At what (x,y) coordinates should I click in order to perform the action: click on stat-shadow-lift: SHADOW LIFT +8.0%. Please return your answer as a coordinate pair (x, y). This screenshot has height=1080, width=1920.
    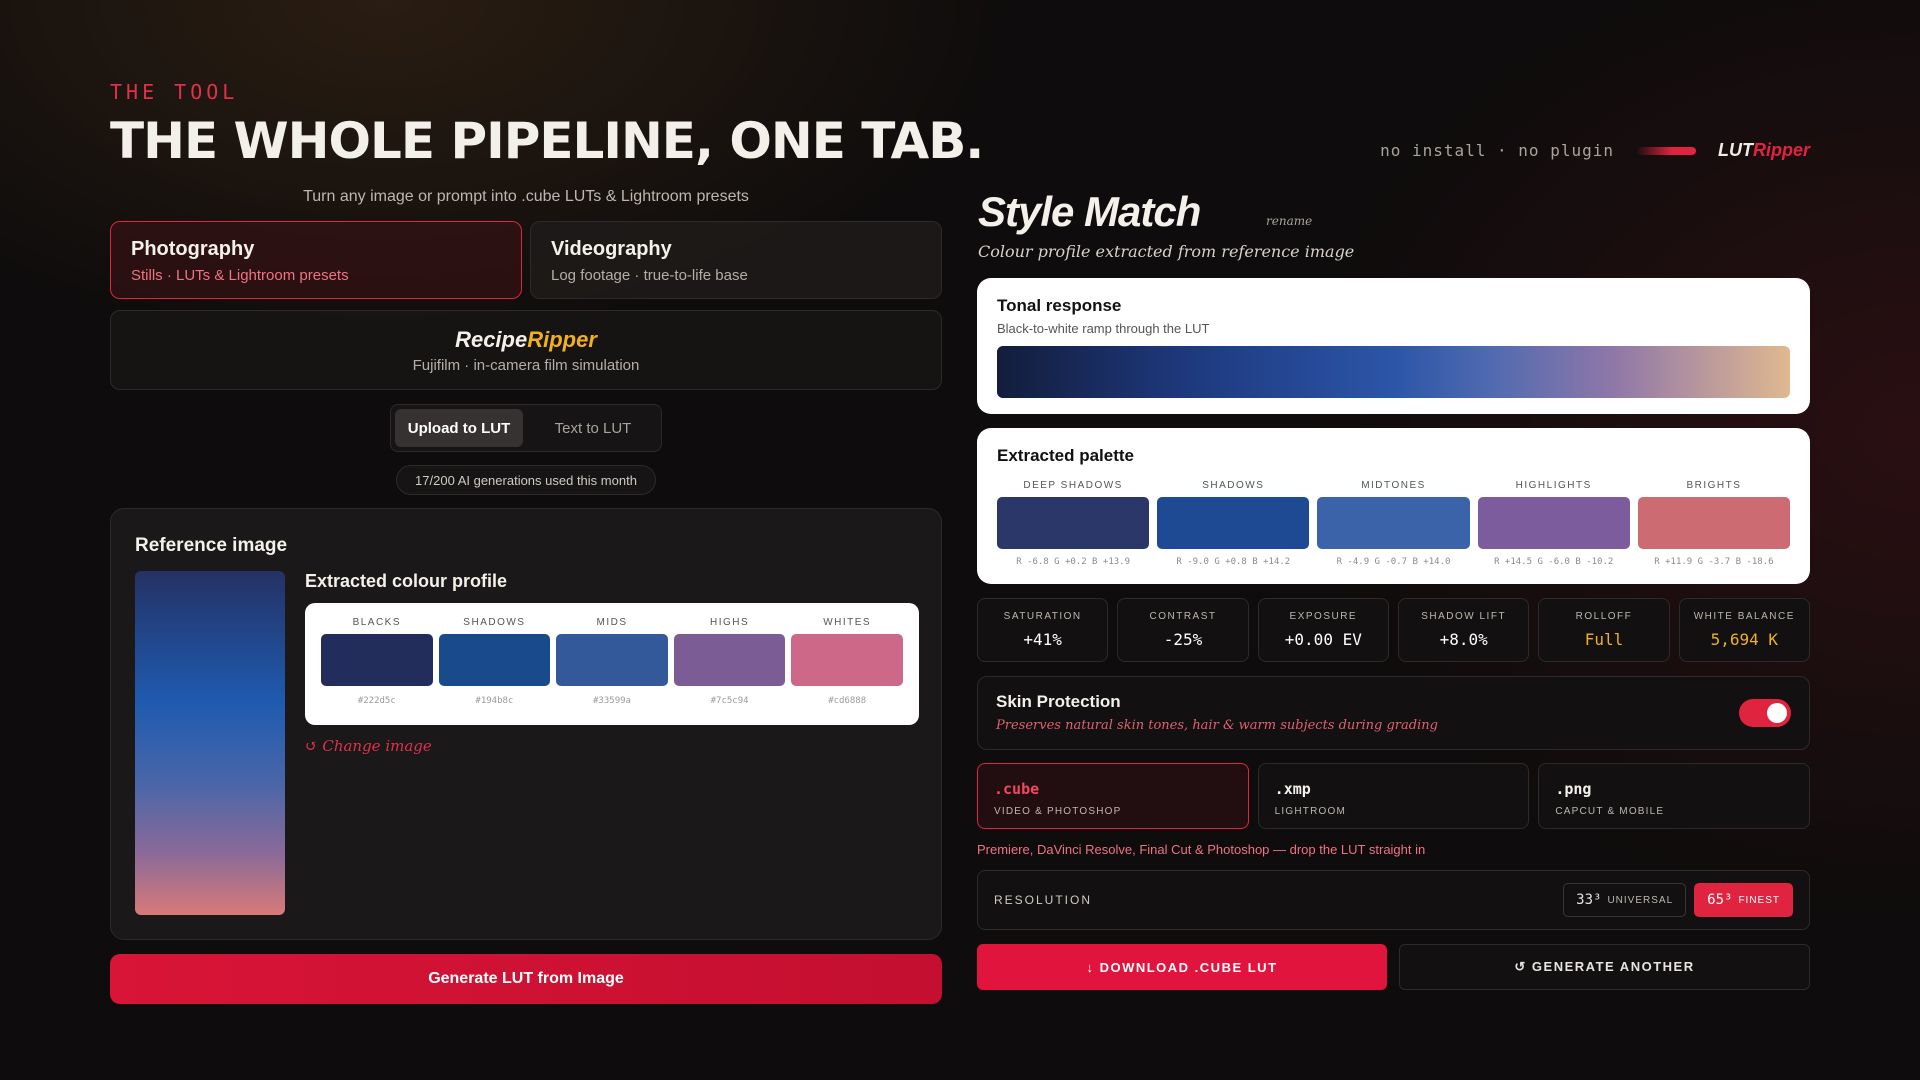
    Looking at the image, I should click on (1463, 630).